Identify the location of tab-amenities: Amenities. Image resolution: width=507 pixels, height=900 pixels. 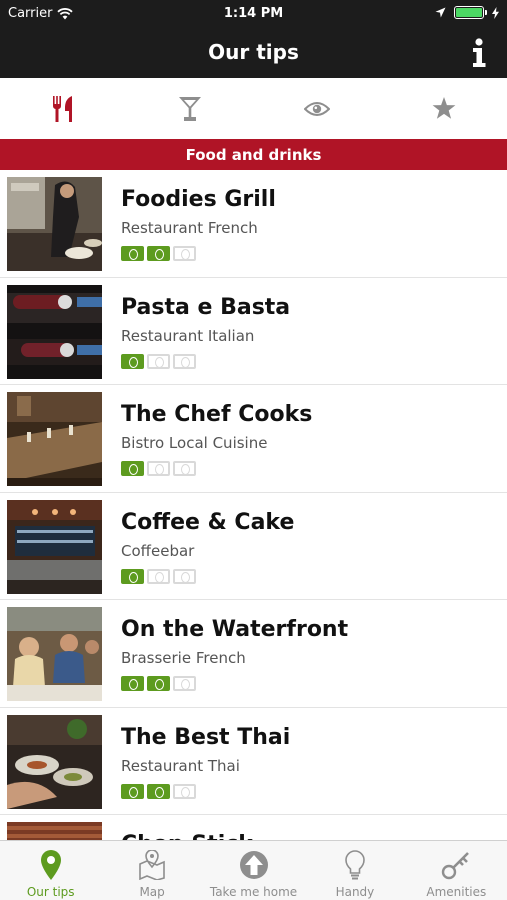
(456, 870).